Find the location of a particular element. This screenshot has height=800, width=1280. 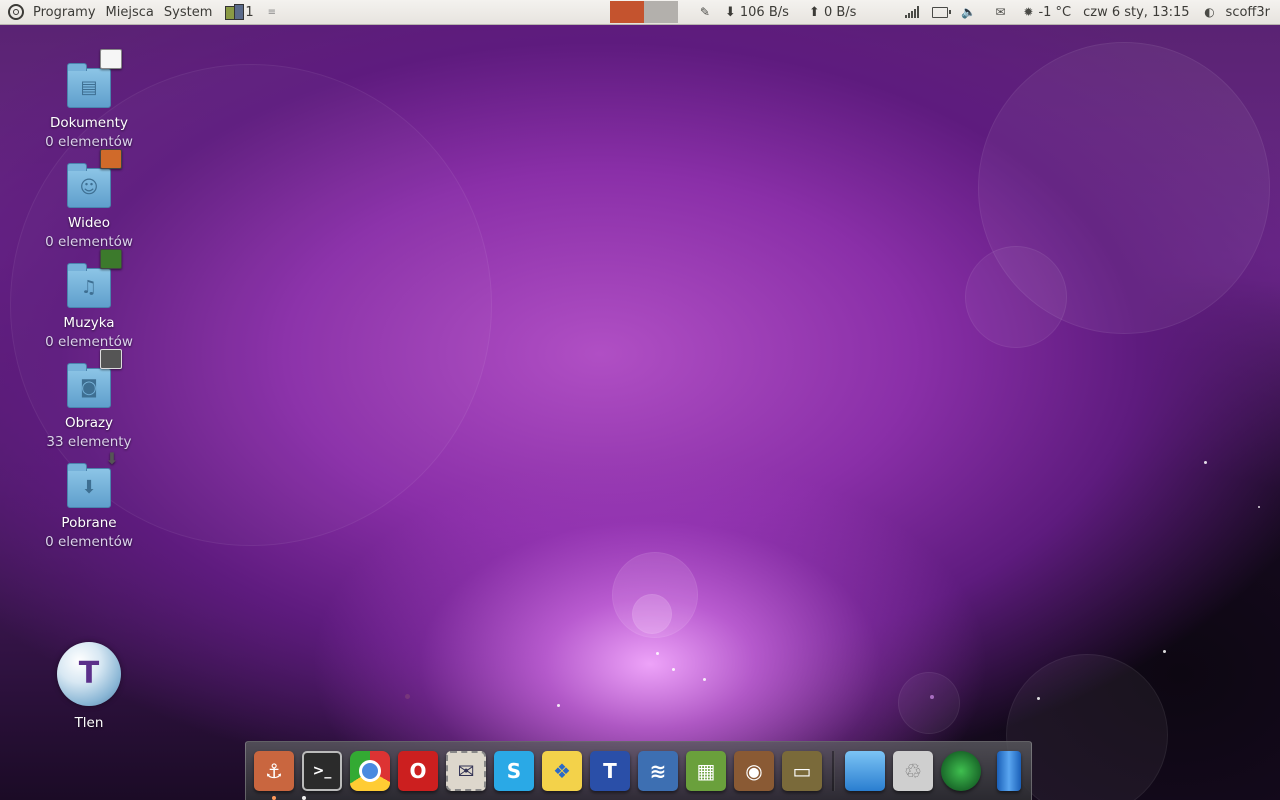

desktop-icon-label: Muzyka is located at coordinates (89, 323).